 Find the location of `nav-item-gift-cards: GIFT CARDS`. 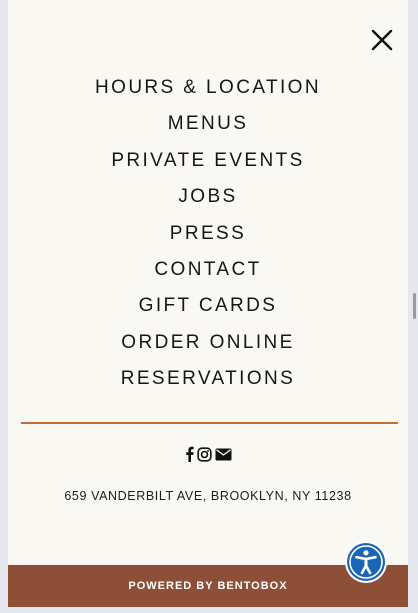

nav-item-gift-cards: GIFT CARDS is located at coordinates (208, 306).